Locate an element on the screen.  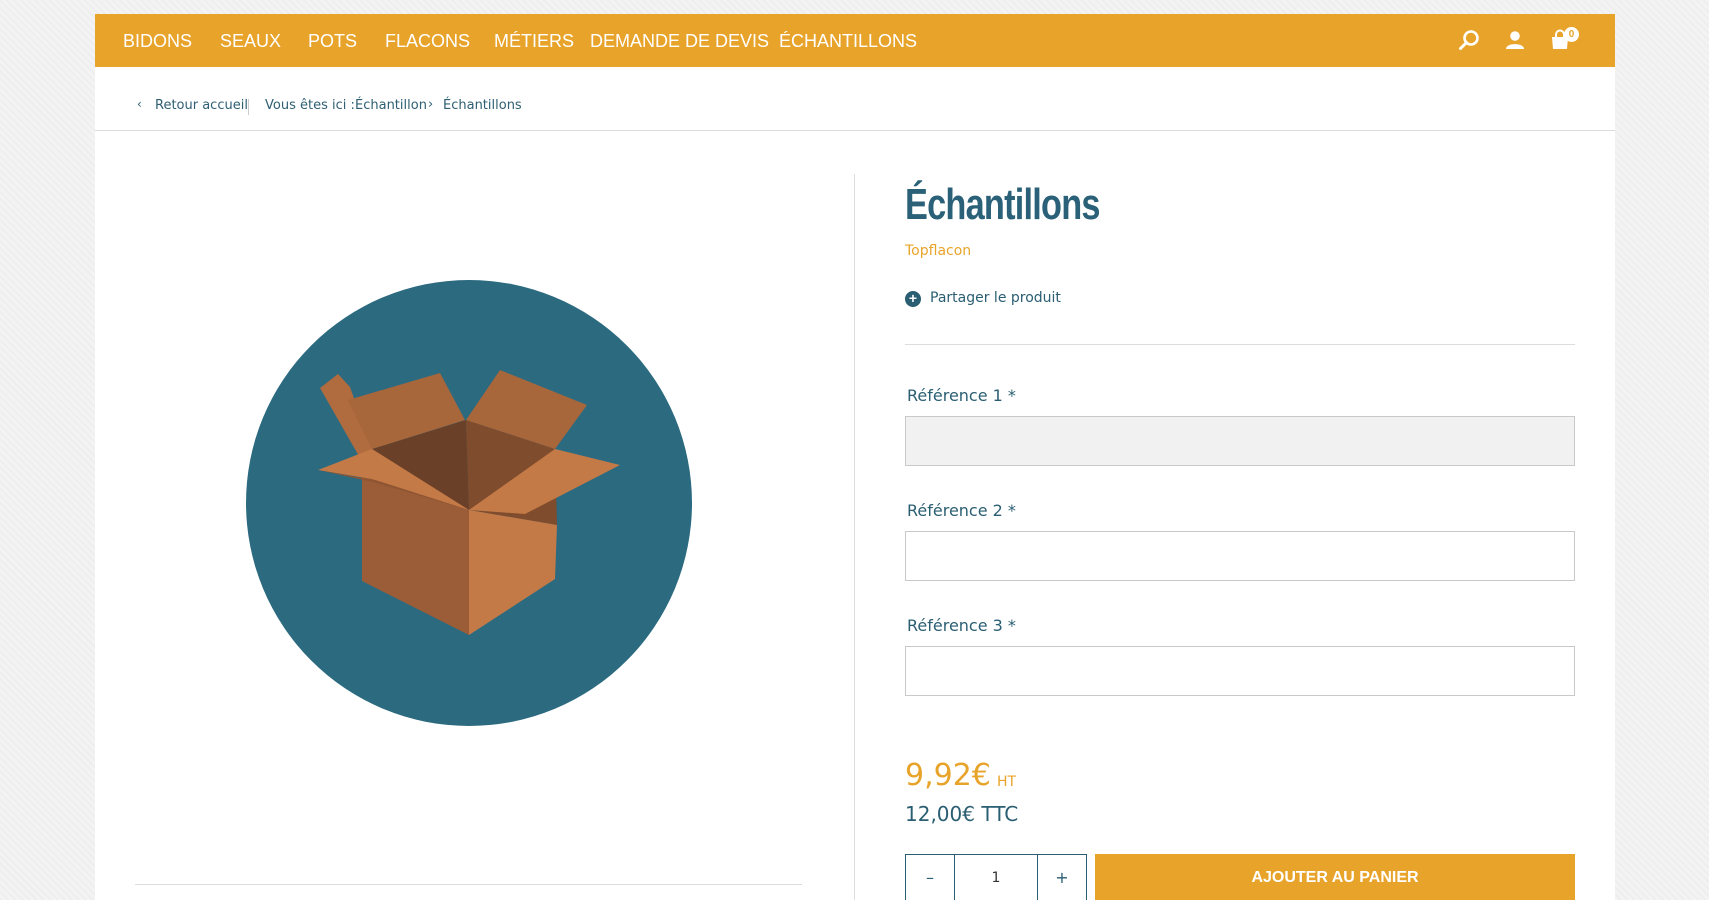
add-to-cart-button: AJOUTER AU PANIER is located at coordinates (1335, 877).